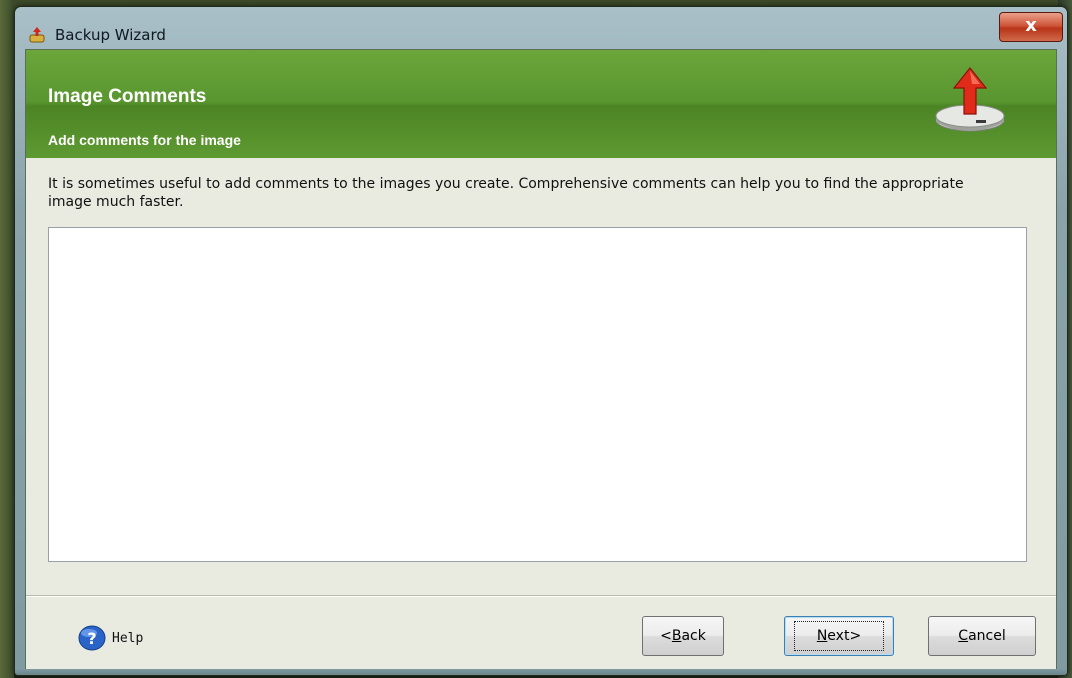  What do you see at coordinates (987, 636) in the screenshot?
I see `cancel-rest: ancel` at bounding box center [987, 636].